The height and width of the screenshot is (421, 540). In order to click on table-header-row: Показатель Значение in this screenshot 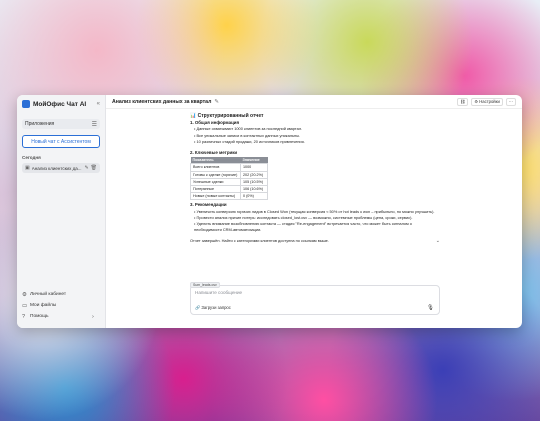, I will do `click(229, 160)`.